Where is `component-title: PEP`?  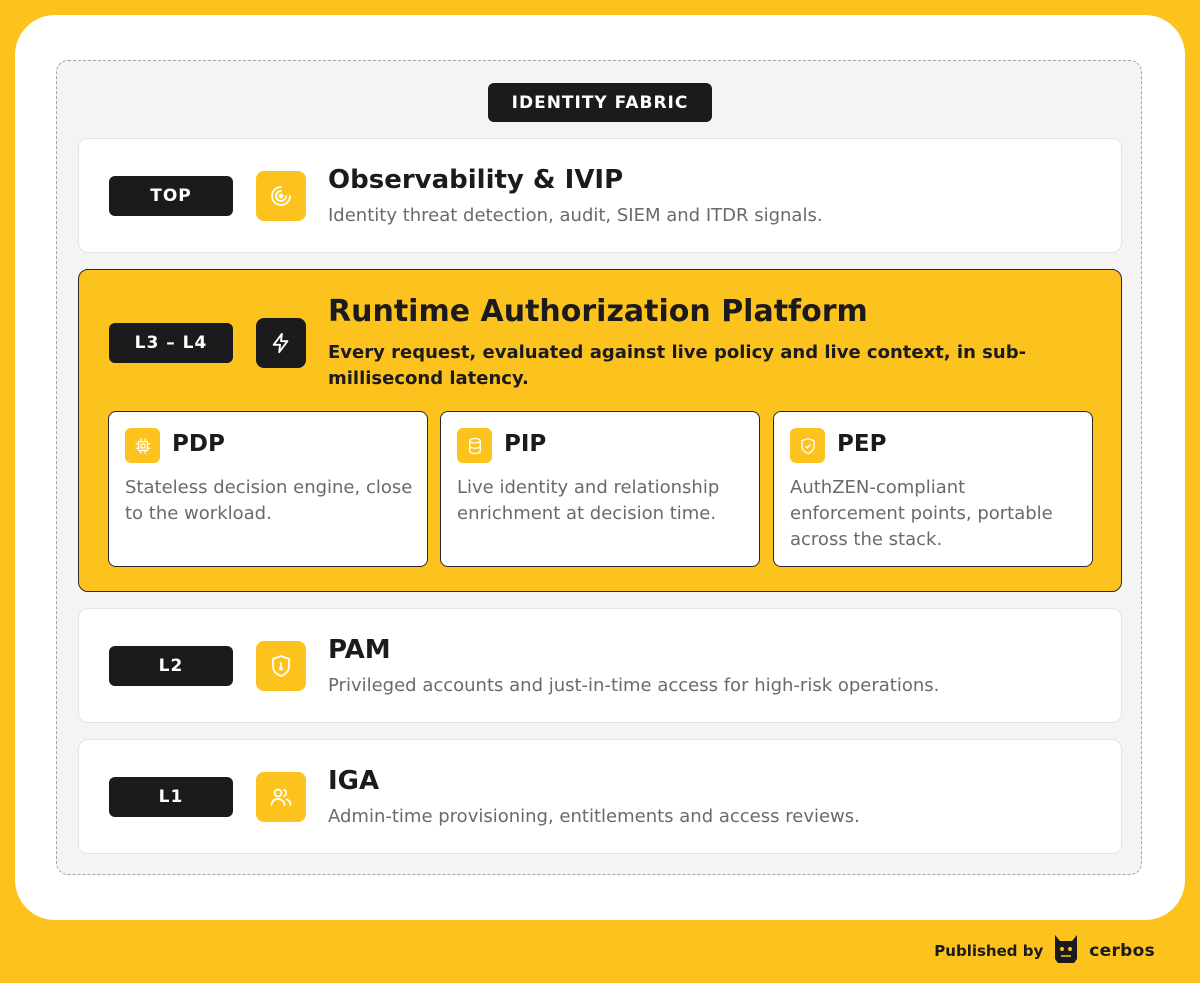 component-title: PEP is located at coordinates (862, 444).